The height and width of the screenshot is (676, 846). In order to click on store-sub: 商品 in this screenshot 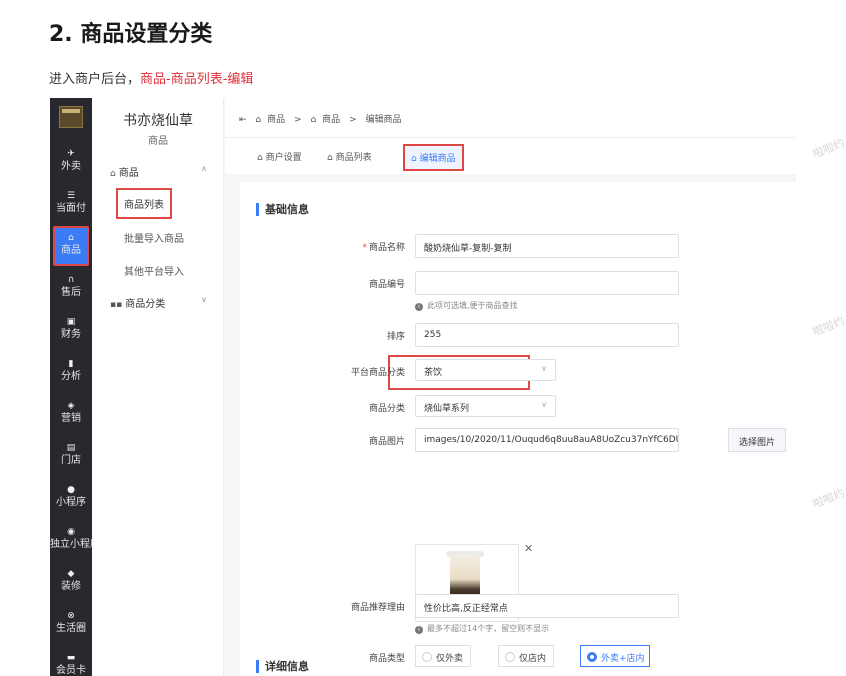, I will do `click(158, 141)`.